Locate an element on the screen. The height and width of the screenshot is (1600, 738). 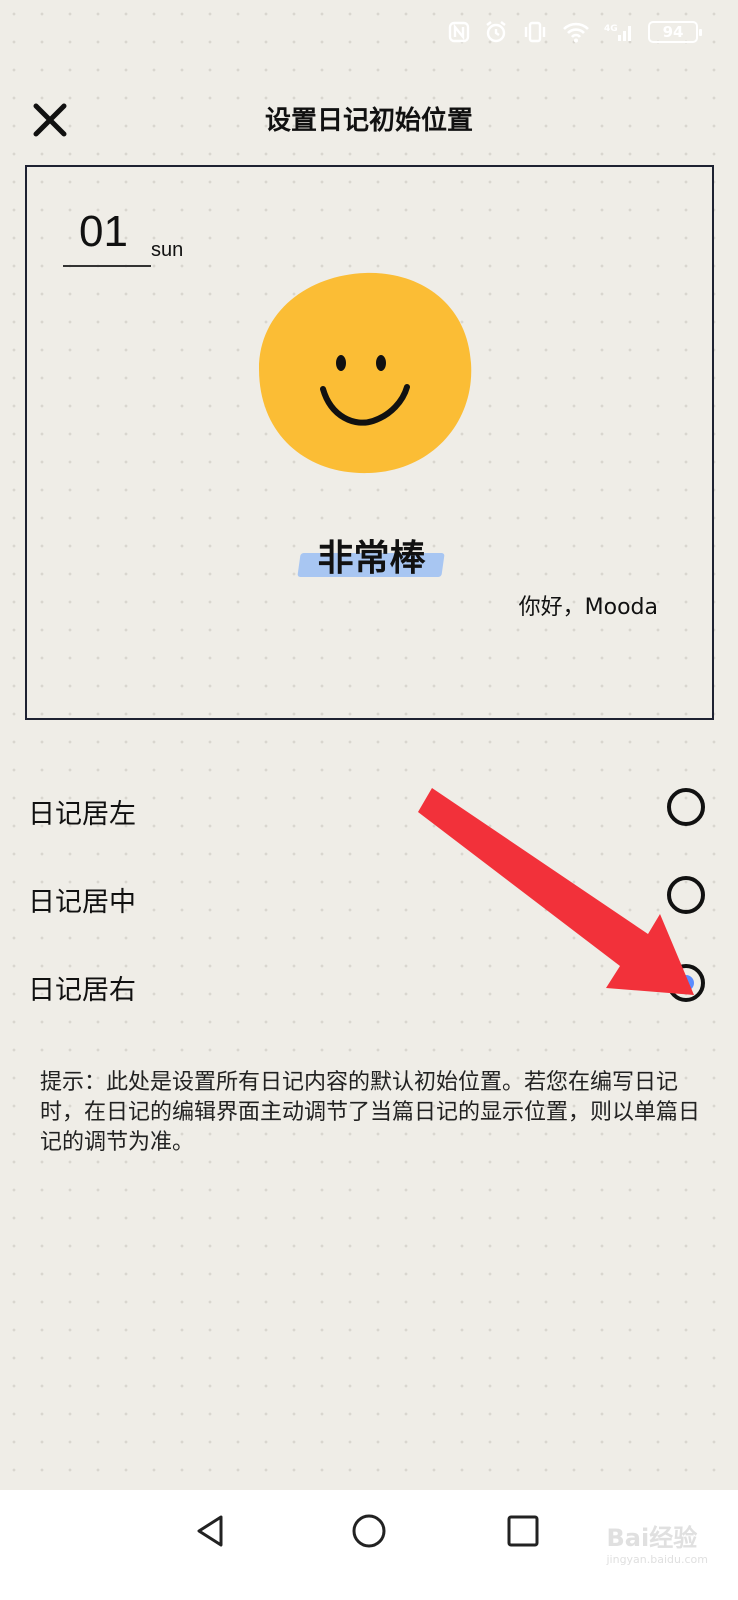
watermark: Bai经验 jingyan.baidu.com is located at coordinates (657, 1542).